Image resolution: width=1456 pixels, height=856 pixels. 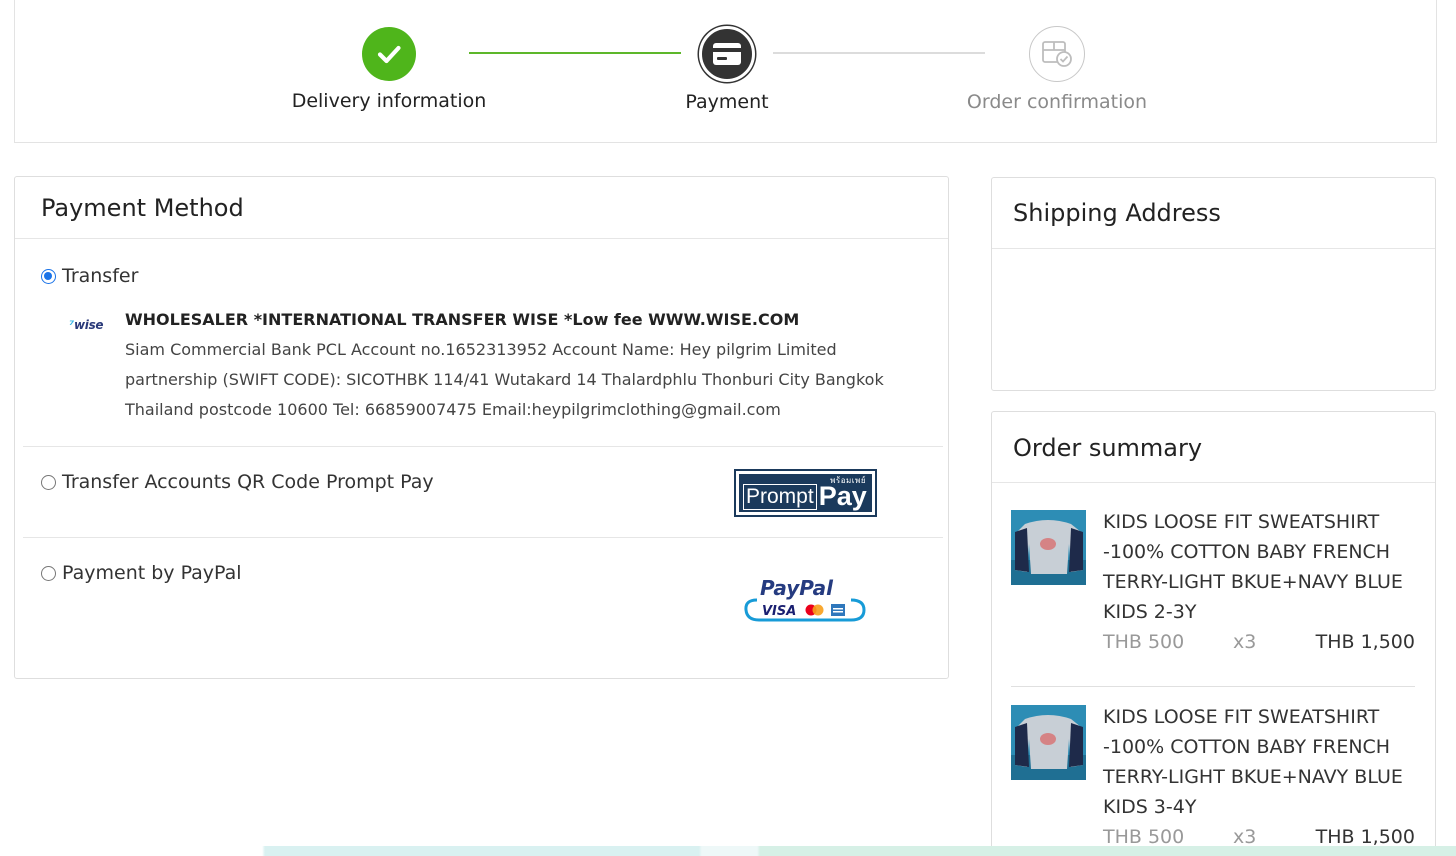 I want to click on payment-option-paypal: Payment by PayPal PayPal VISA, so click(x=483, y=579).